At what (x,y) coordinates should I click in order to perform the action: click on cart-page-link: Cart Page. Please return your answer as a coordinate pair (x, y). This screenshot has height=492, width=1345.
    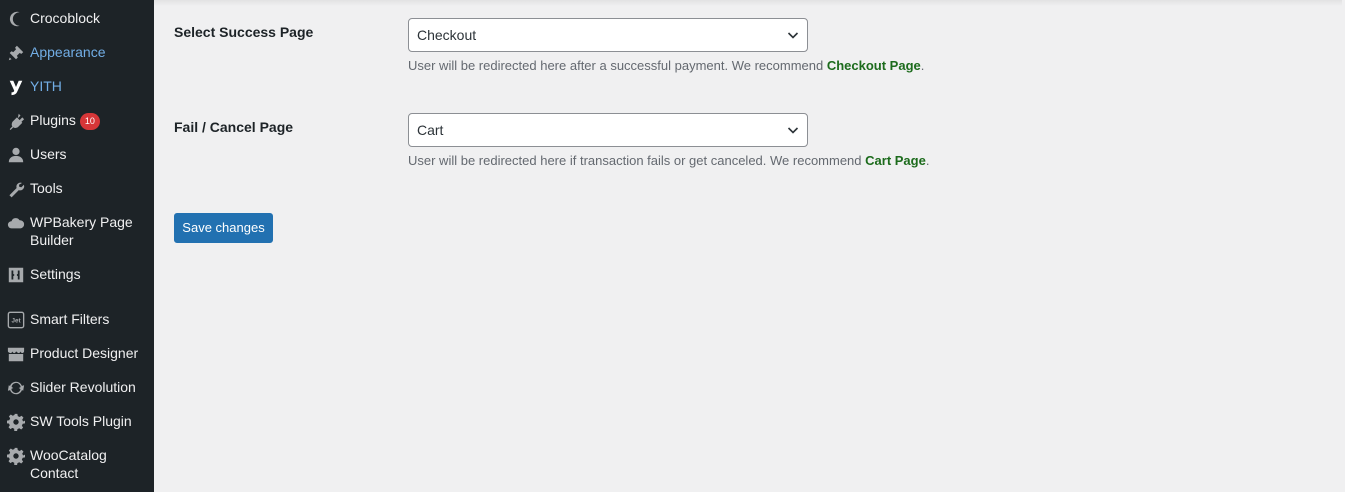
    Looking at the image, I should click on (895, 160).